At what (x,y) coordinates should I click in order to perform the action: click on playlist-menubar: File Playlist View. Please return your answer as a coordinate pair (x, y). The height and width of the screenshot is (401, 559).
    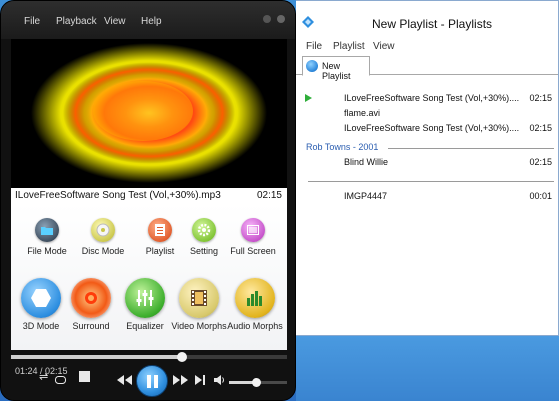
    Looking at the image, I should click on (427, 47).